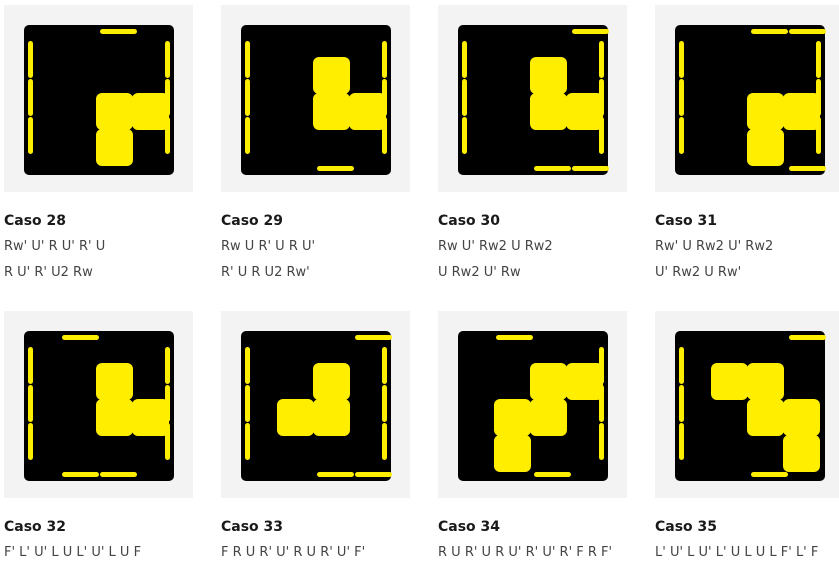 This screenshot has height=566, width=839. Describe the element at coordinates (73, 552) in the screenshot. I see `case-algorithm-line-1: F' L' U' L U L' U' L U F` at that location.